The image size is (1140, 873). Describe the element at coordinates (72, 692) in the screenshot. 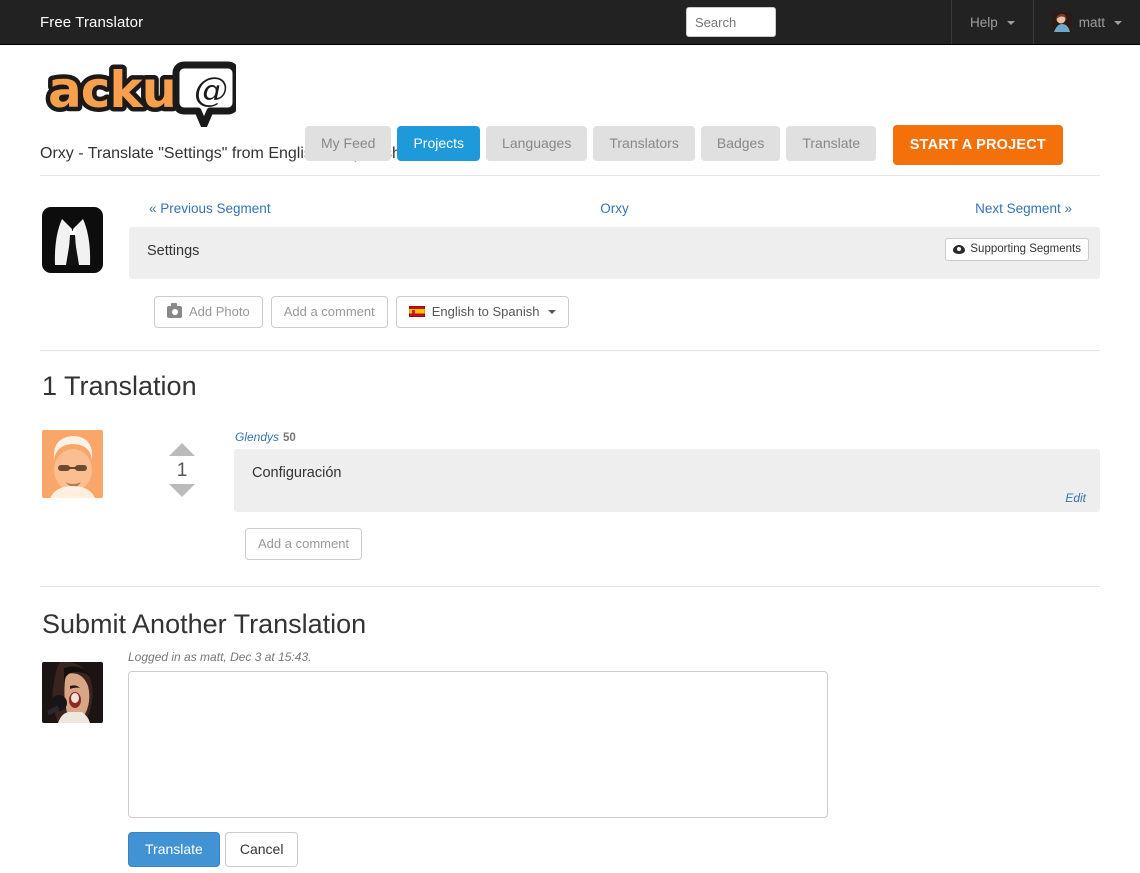

I see `current-user-avatar` at that location.